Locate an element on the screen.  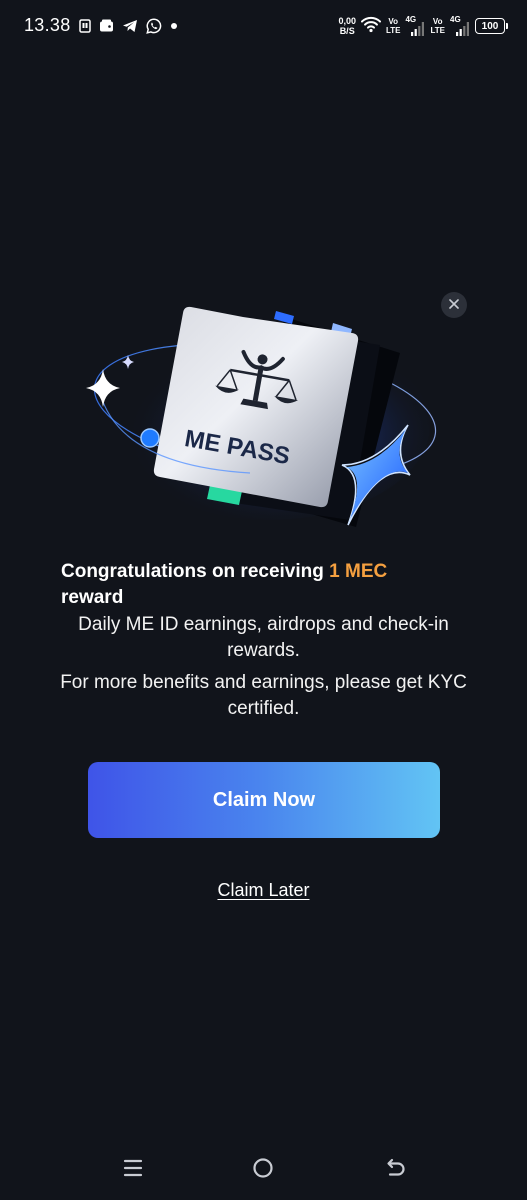
network-speed: 0,00 B/S is located at coordinates (347, 26).